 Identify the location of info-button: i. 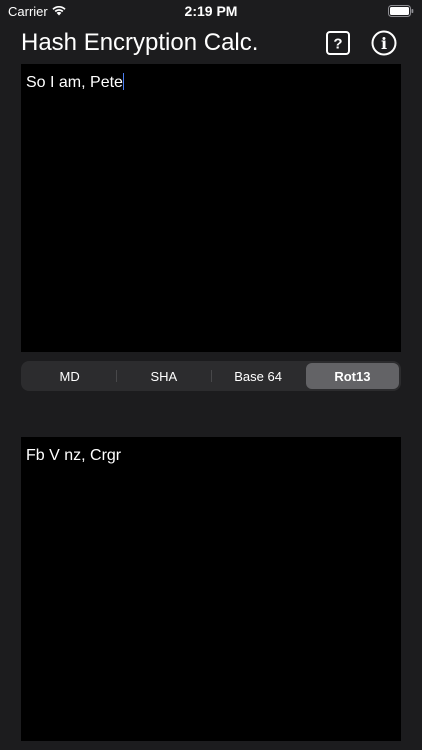
(384, 43).